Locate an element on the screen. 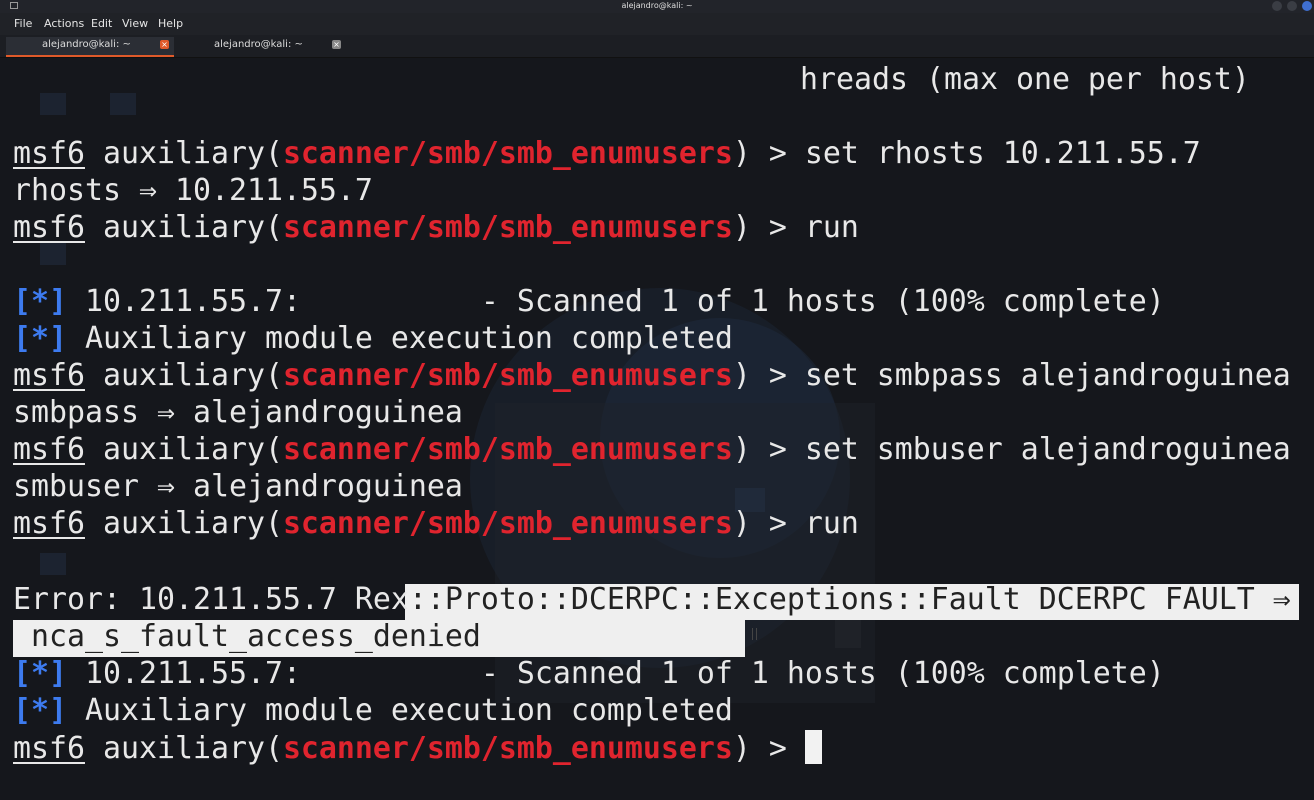 The image size is (1314, 800). terminal-line: smbuser ⇒ alejandroguinea is located at coordinates (238, 486).